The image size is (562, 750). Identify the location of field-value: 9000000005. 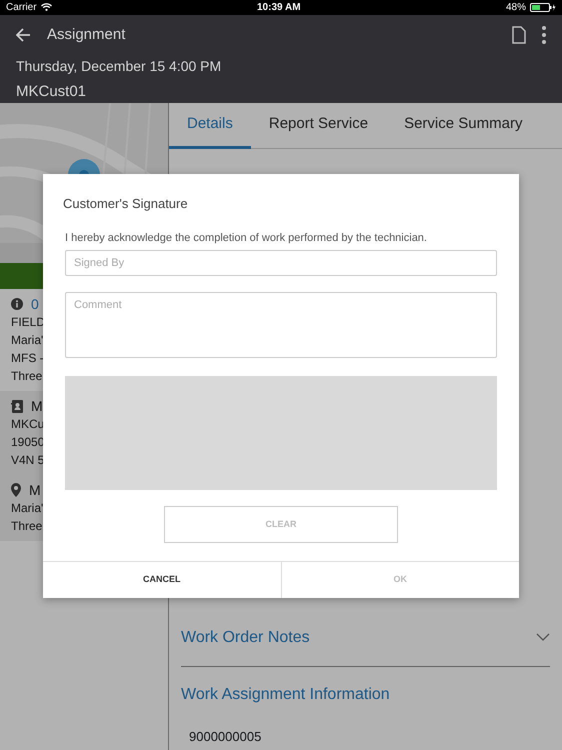
(225, 737).